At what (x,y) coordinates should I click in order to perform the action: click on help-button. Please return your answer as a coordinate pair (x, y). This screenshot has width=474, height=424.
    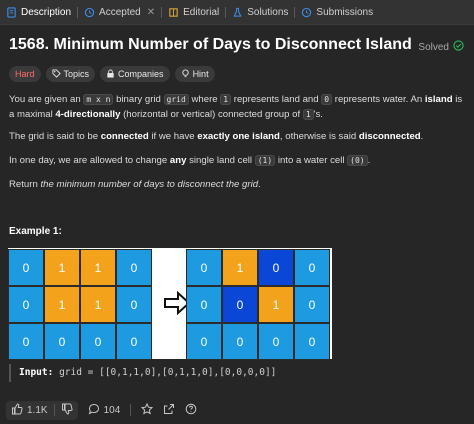
    Looking at the image, I should click on (191, 410).